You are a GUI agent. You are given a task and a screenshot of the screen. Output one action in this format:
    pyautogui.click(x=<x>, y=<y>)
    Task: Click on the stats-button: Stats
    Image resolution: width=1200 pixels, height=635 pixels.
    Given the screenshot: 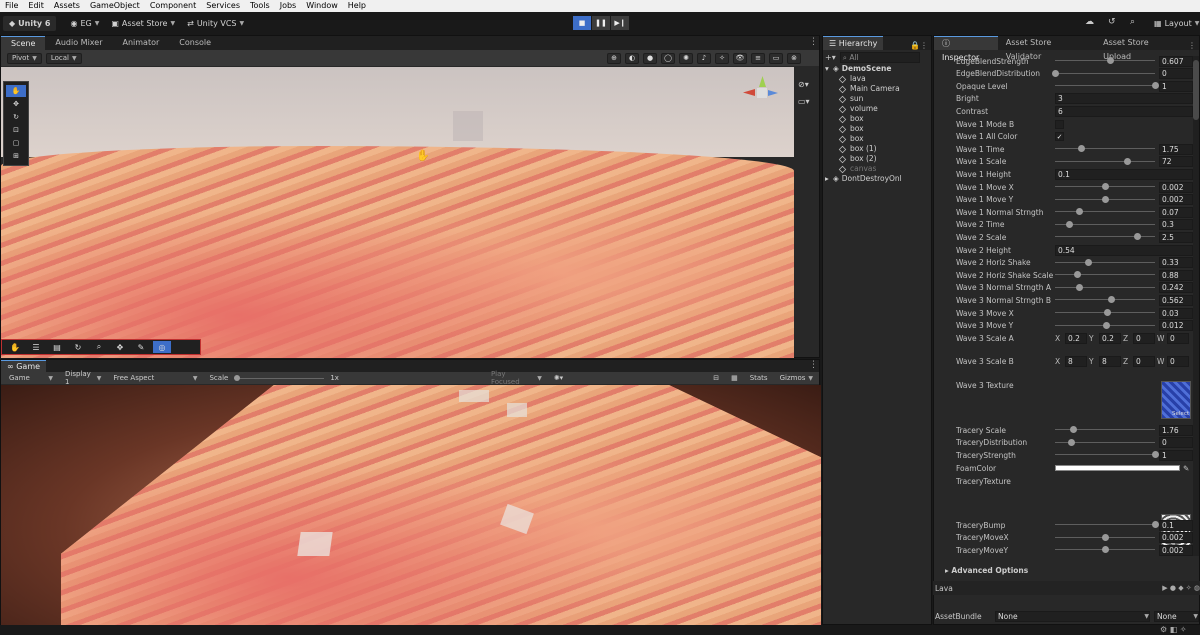 What is the action you would take?
    pyautogui.click(x=759, y=378)
    